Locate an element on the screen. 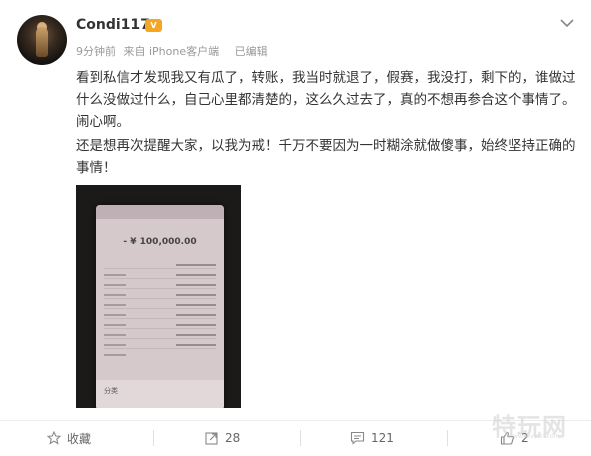  phone-screenshot: - ¥ 100,000.00 分类 is located at coordinates (160, 306).